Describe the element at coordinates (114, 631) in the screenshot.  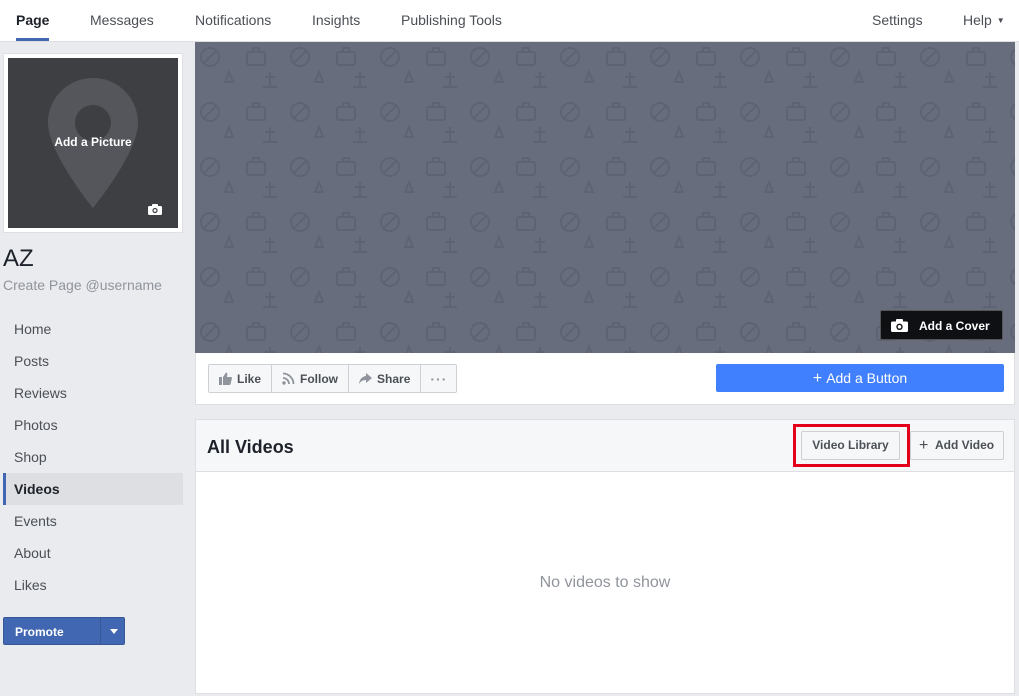
I see `dropdown-arrow-icon` at that location.